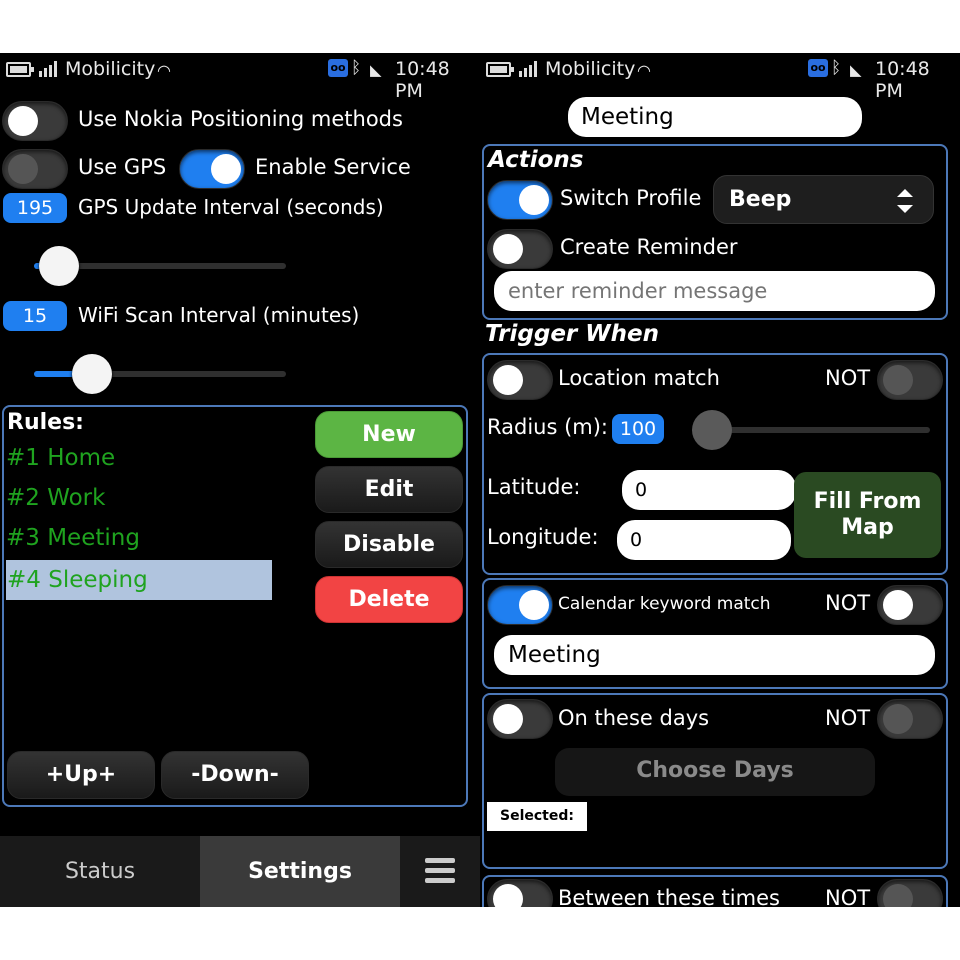 The height and width of the screenshot is (960, 960). Describe the element at coordinates (73, 538) in the screenshot. I see `rule-item-meeting: #3 Meeting` at that location.